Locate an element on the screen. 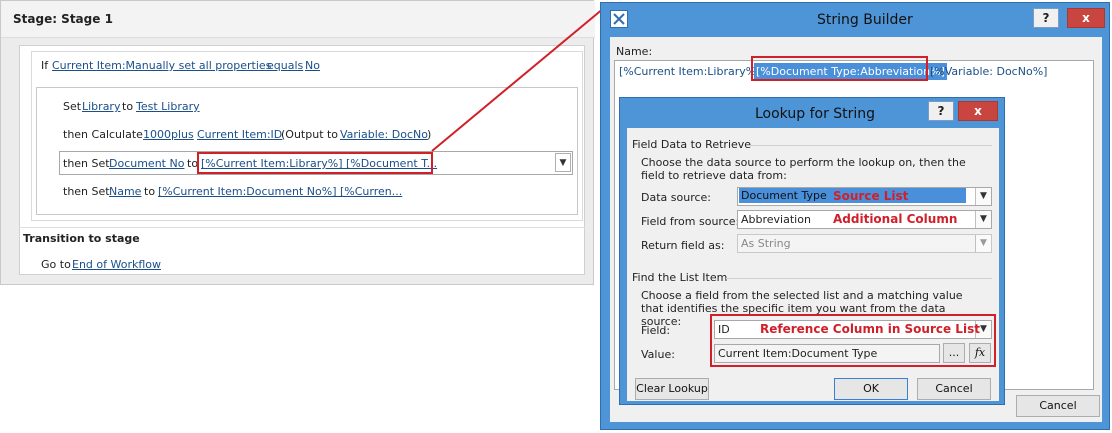 The width and height of the screenshot is (1112, 433). token-library: [%Current Item:Library%] is located at coordinates (690, 71).